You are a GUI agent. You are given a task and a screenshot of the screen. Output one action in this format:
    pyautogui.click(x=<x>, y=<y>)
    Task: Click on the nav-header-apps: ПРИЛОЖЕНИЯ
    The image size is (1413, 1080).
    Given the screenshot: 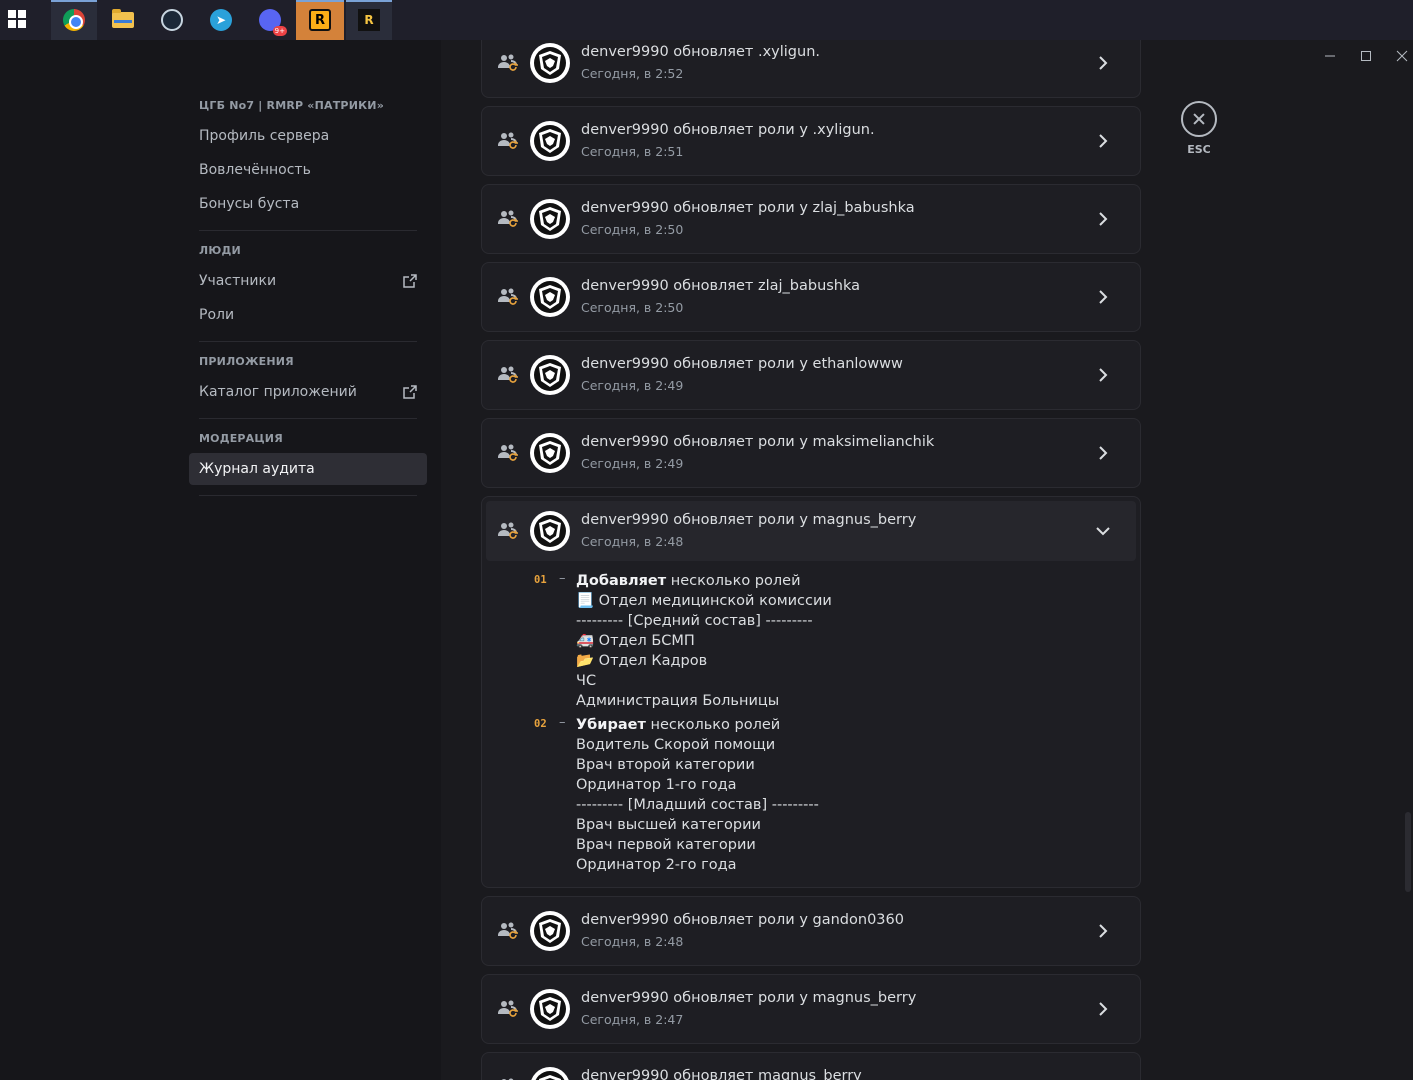 What is the action you would take?
    pyautogui.click(x=246, y=361)
    